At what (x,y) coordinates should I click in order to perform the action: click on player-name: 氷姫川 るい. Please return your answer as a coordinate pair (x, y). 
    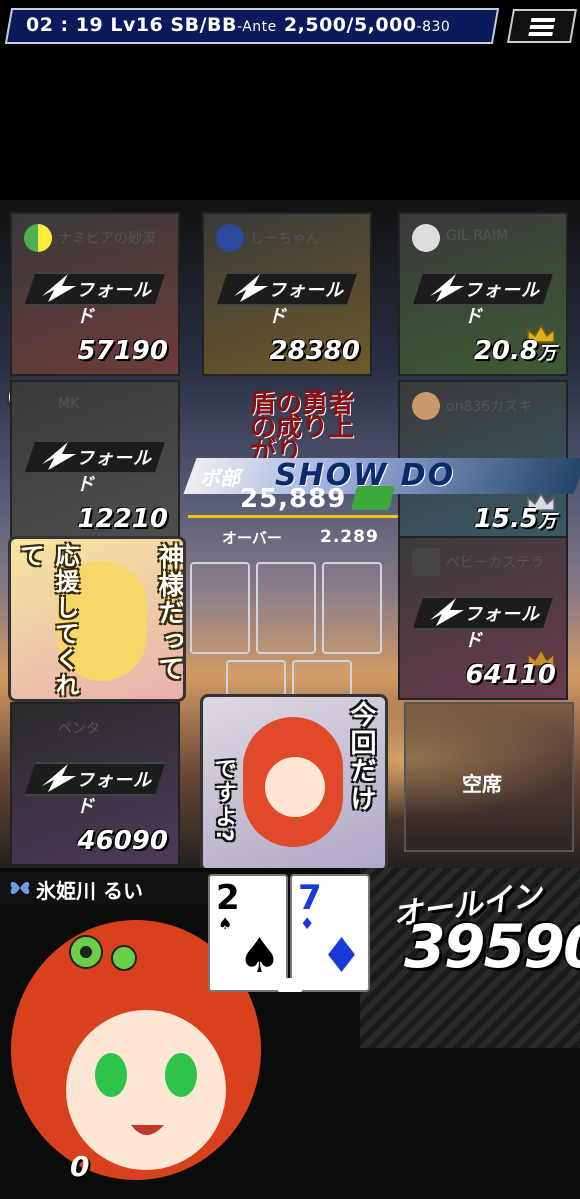
    Looking at the image, I should click on (89, 891).